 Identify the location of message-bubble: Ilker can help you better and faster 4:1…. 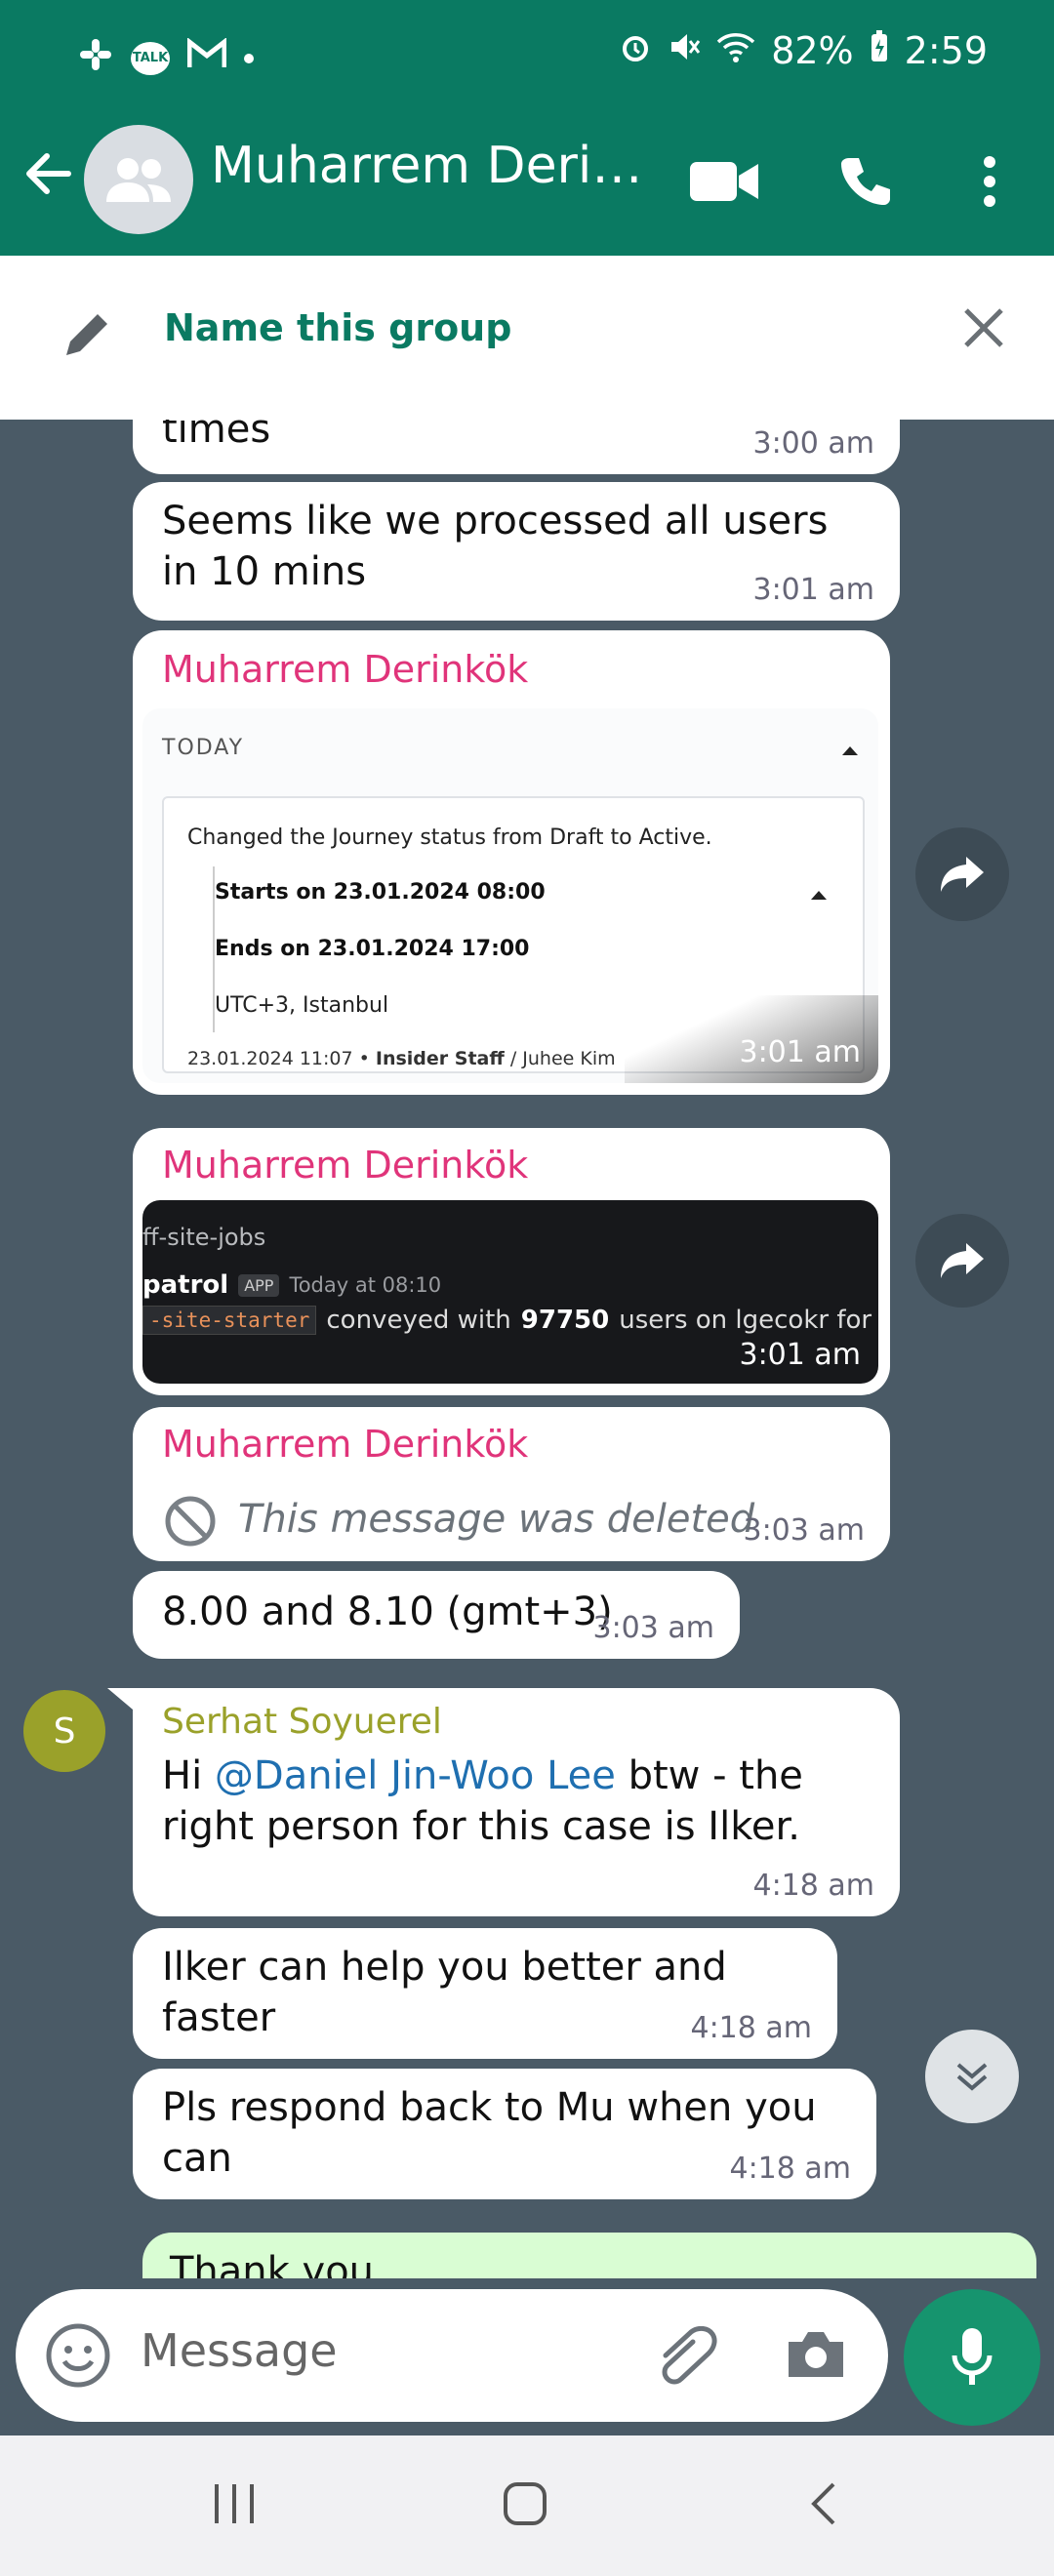
(485, 1993).